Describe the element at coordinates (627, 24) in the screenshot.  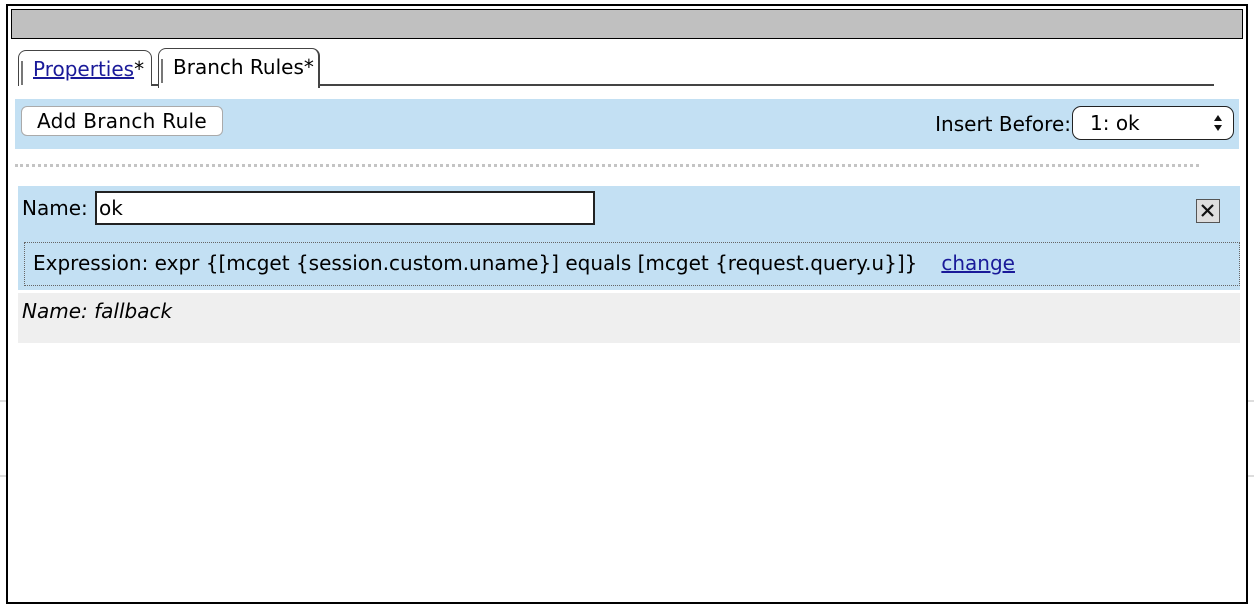
I see `dialog-titlebar` at that location.